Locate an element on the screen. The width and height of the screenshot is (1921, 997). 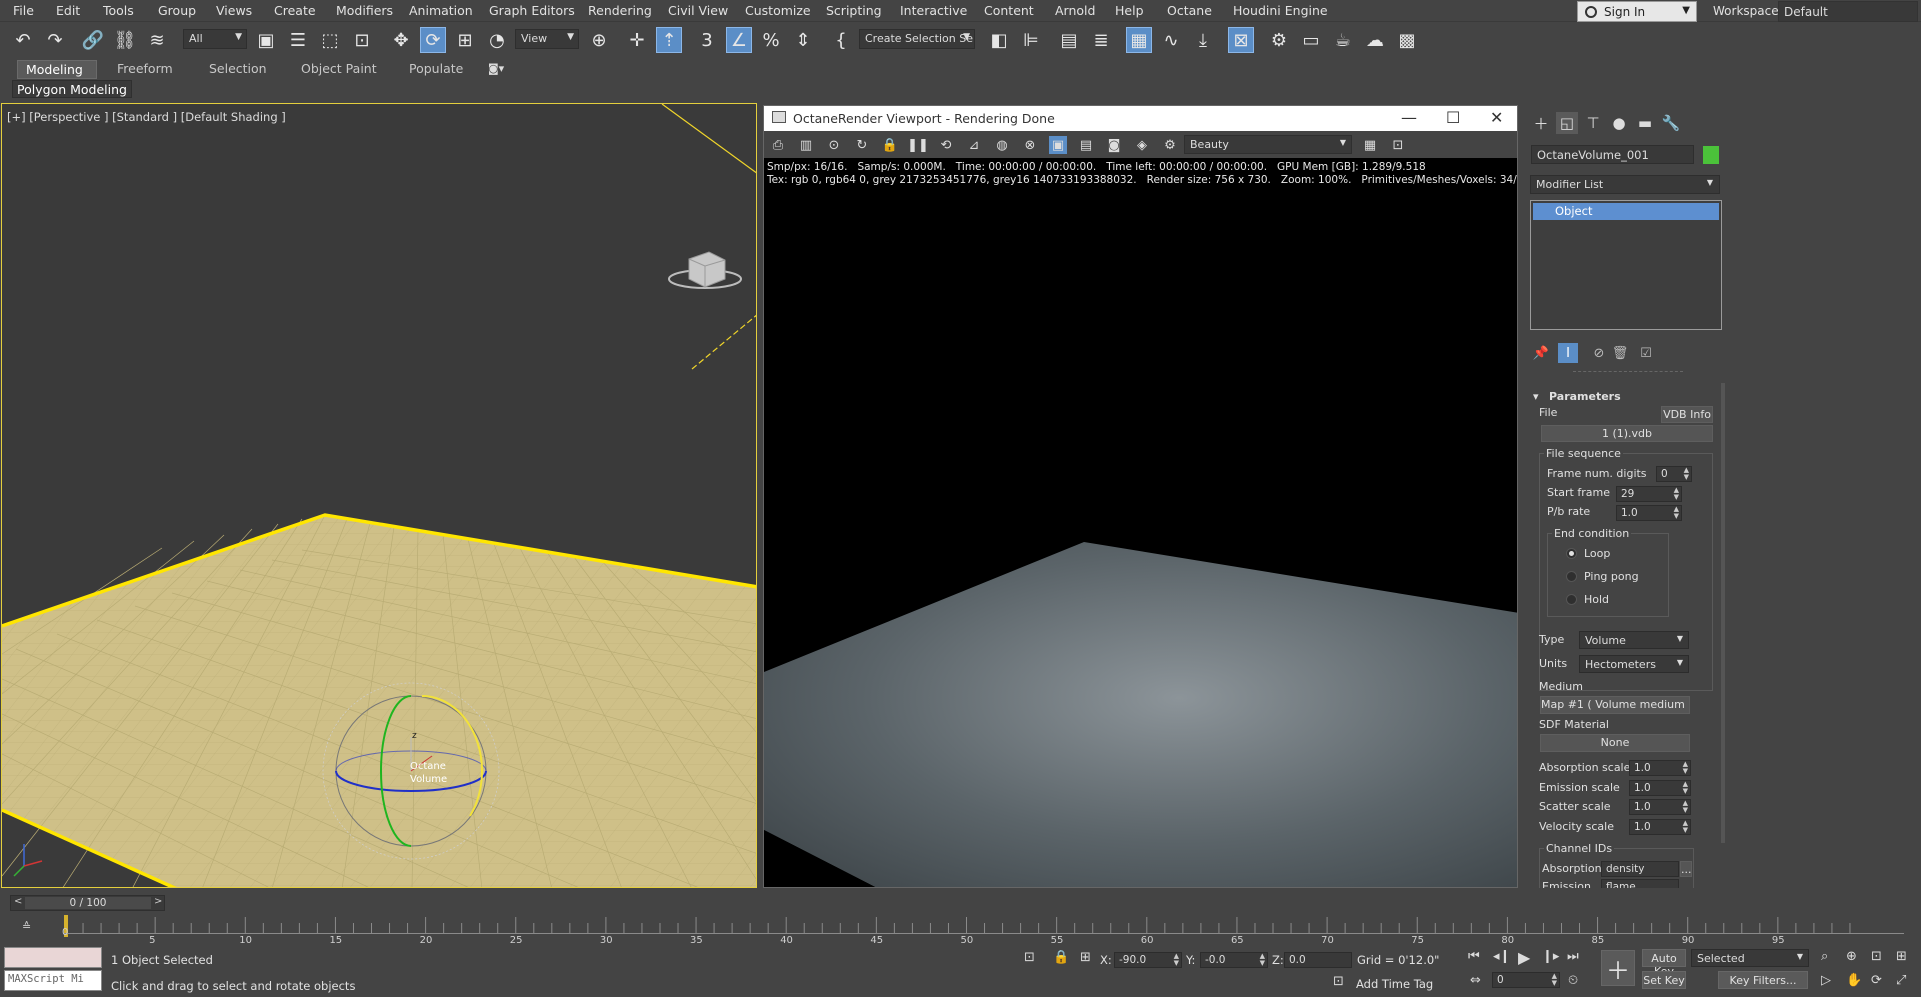
tab-selection: Selection is located at coordinates (238, 69).